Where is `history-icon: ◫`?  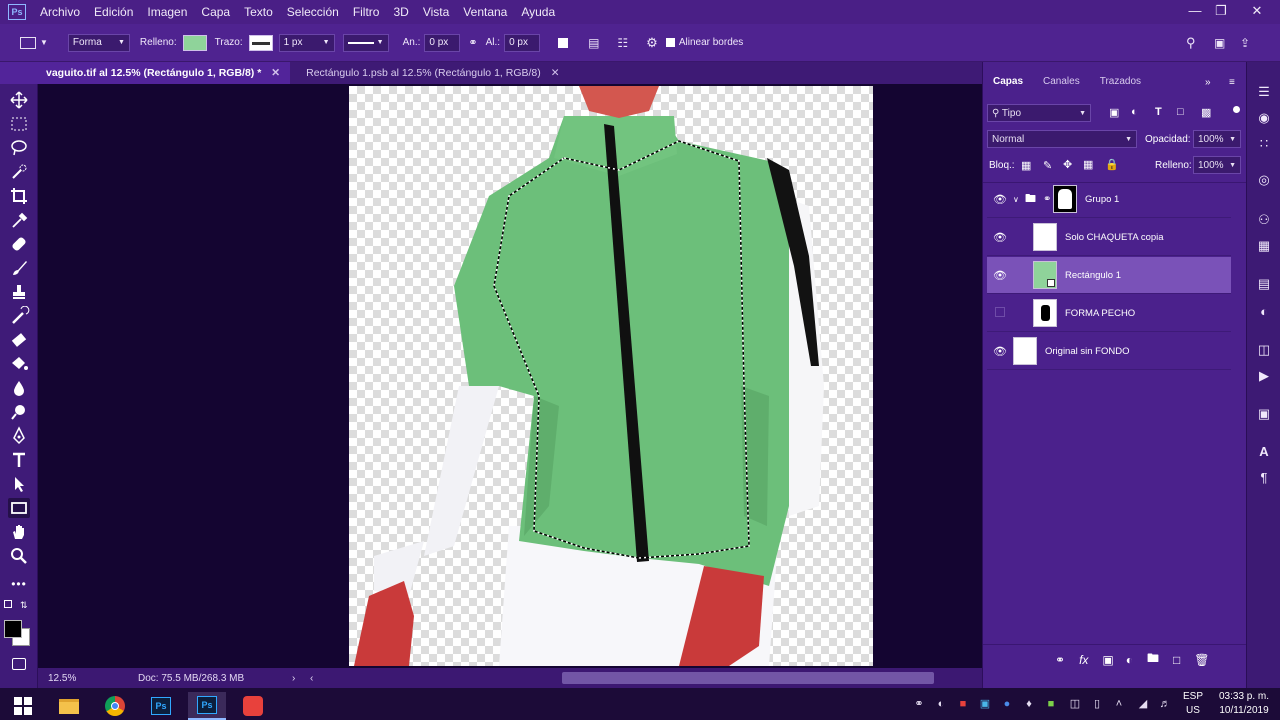
history-icon: ◫ is located at coordinates (1264, 350).